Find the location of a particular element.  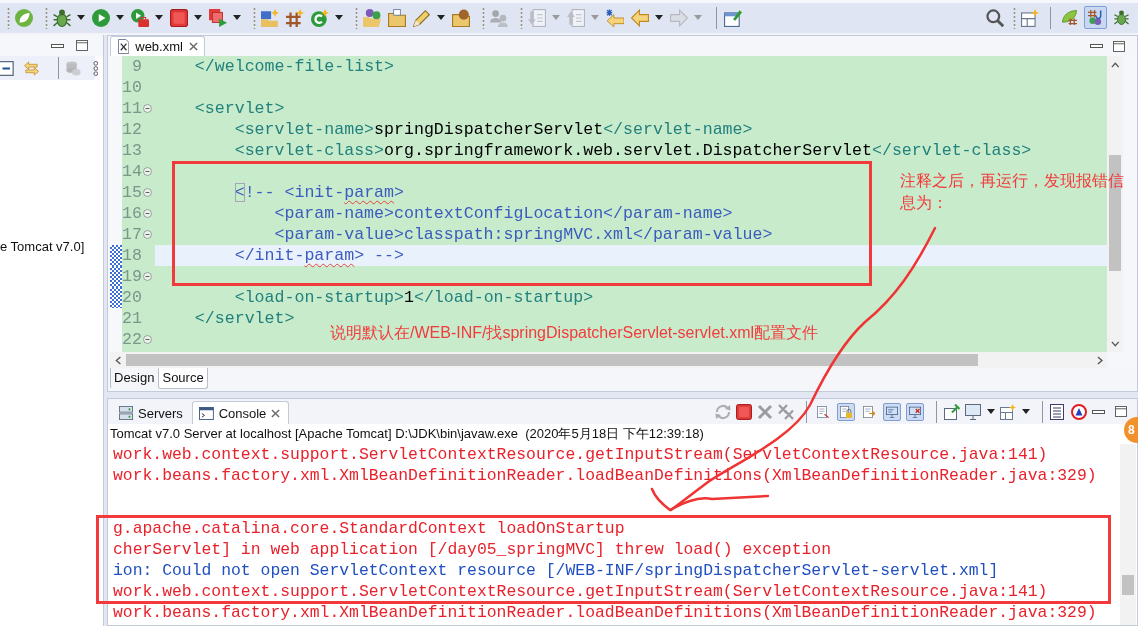

leaf-grid-icon is located at coordinates (1069, 17).